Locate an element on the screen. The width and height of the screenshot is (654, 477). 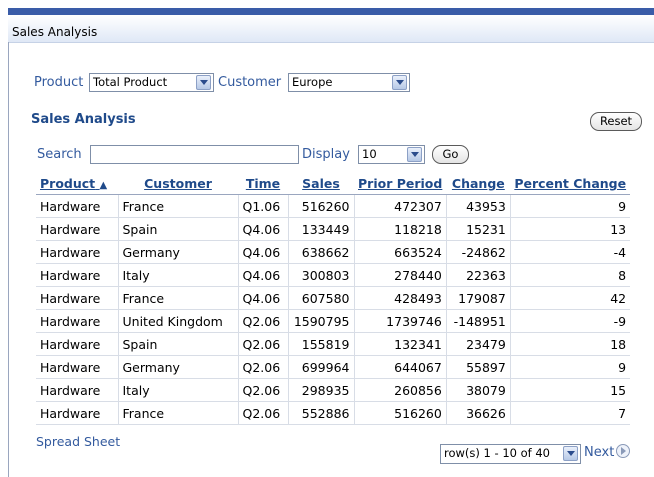
table-cell: 23479 is located at coordinates (478, 344).